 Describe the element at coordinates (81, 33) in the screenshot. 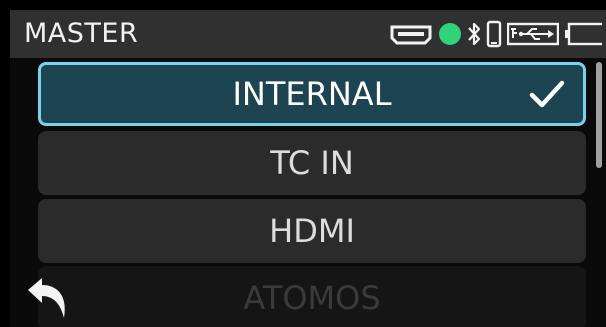

I see `page-title: MASTER` at that location.